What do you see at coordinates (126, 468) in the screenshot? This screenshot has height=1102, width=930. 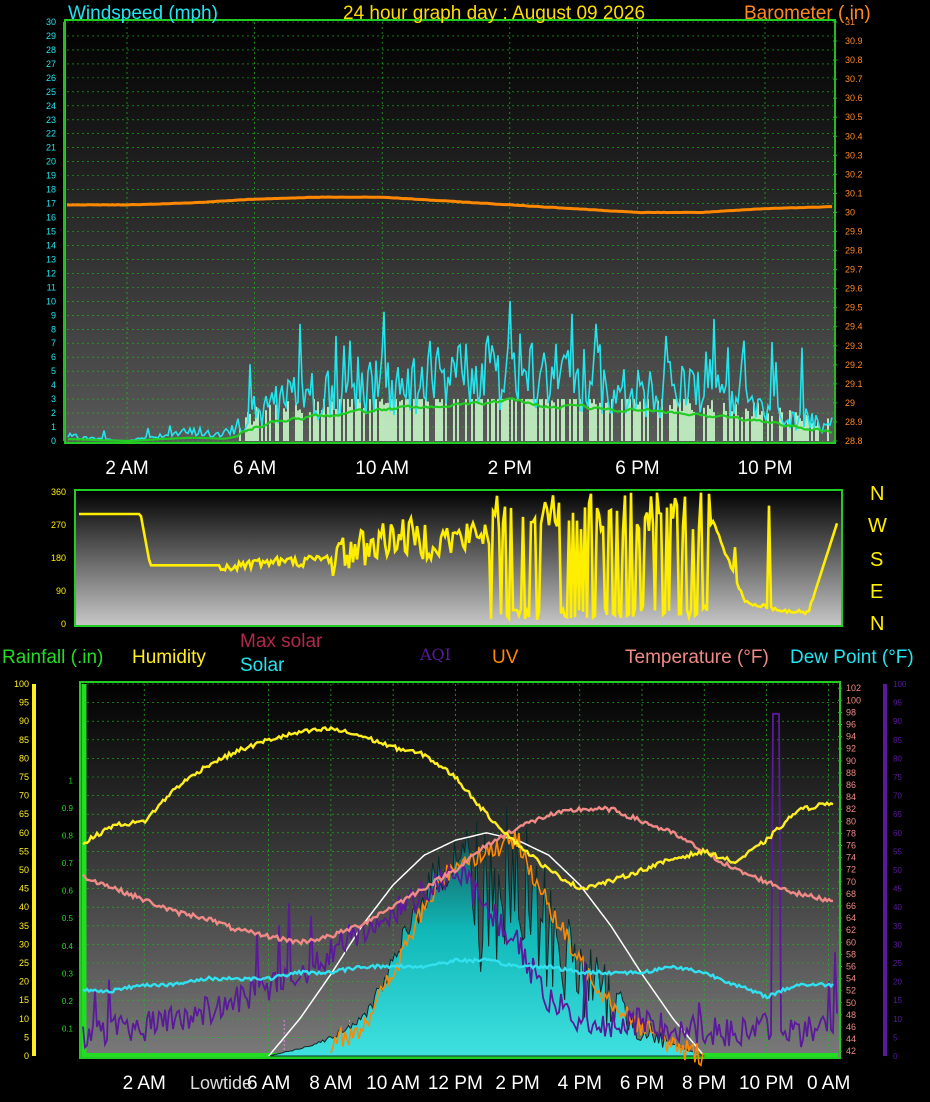 I see `wind-x-tick-label: 2 AM` at bounding box center [126, 468].